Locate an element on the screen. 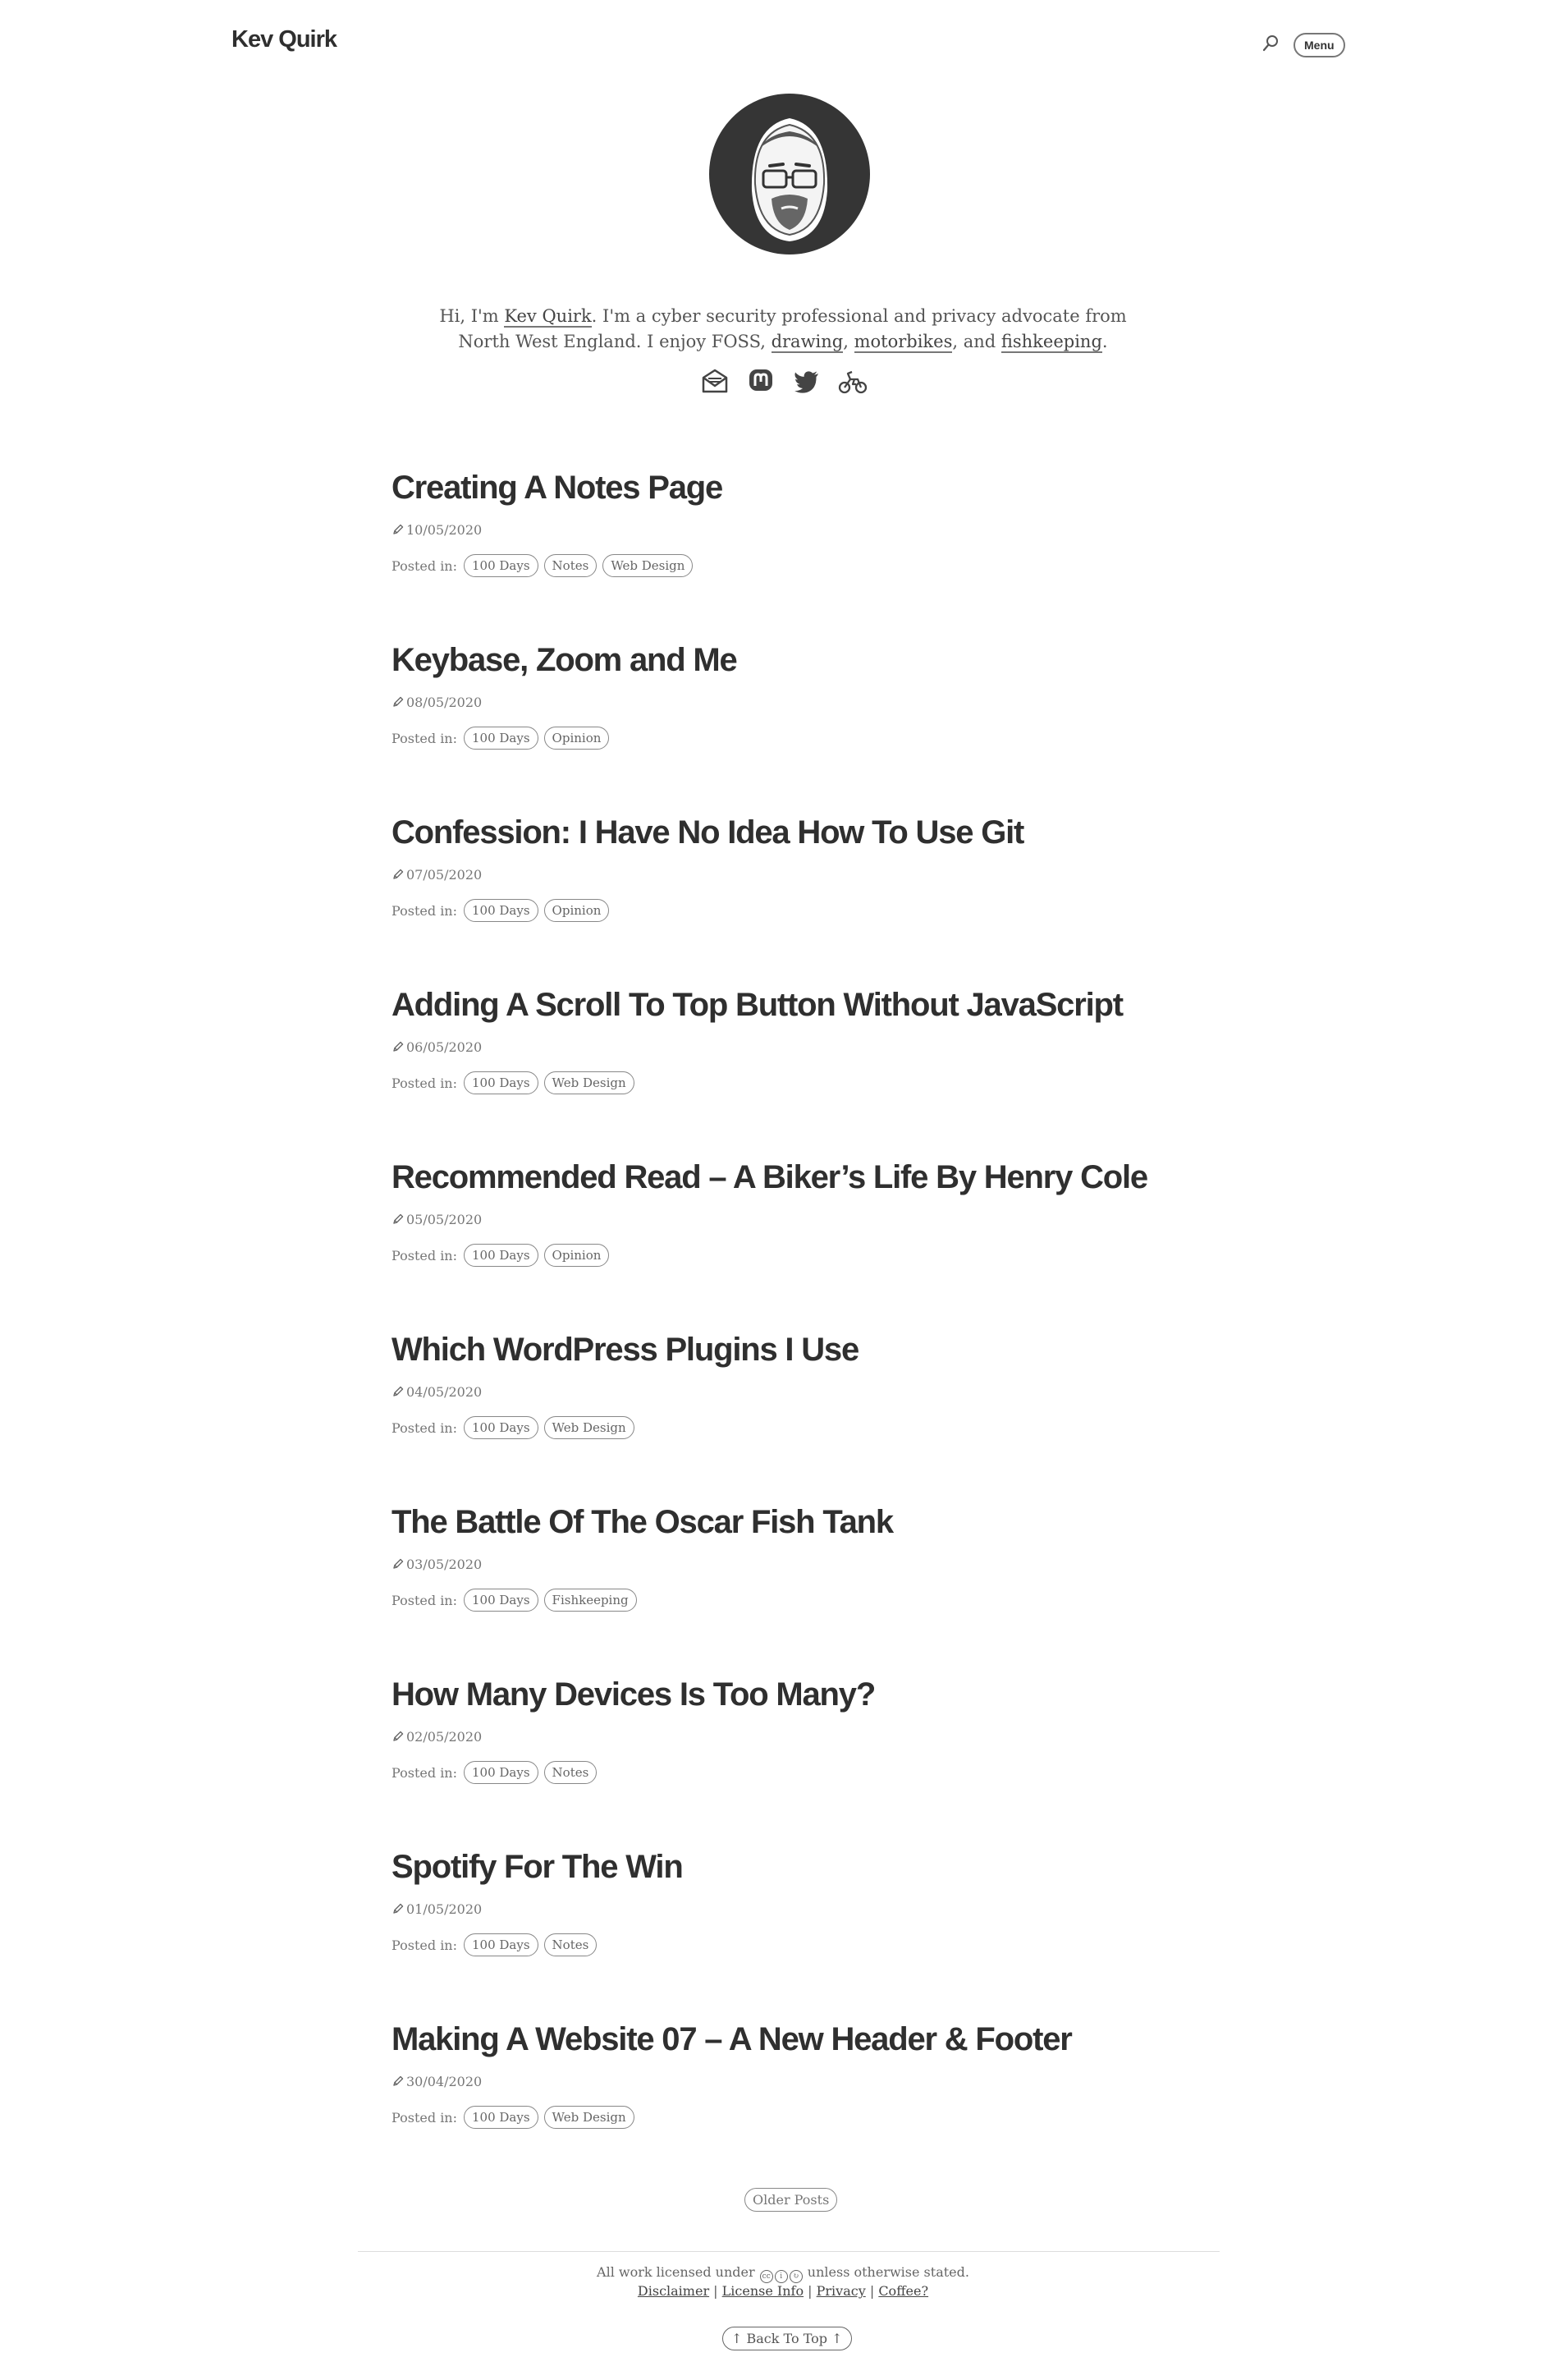 The image size is (1566, 2380). post-title: How Many Devices Is Too Many? is located at coordinates (634, 1694).